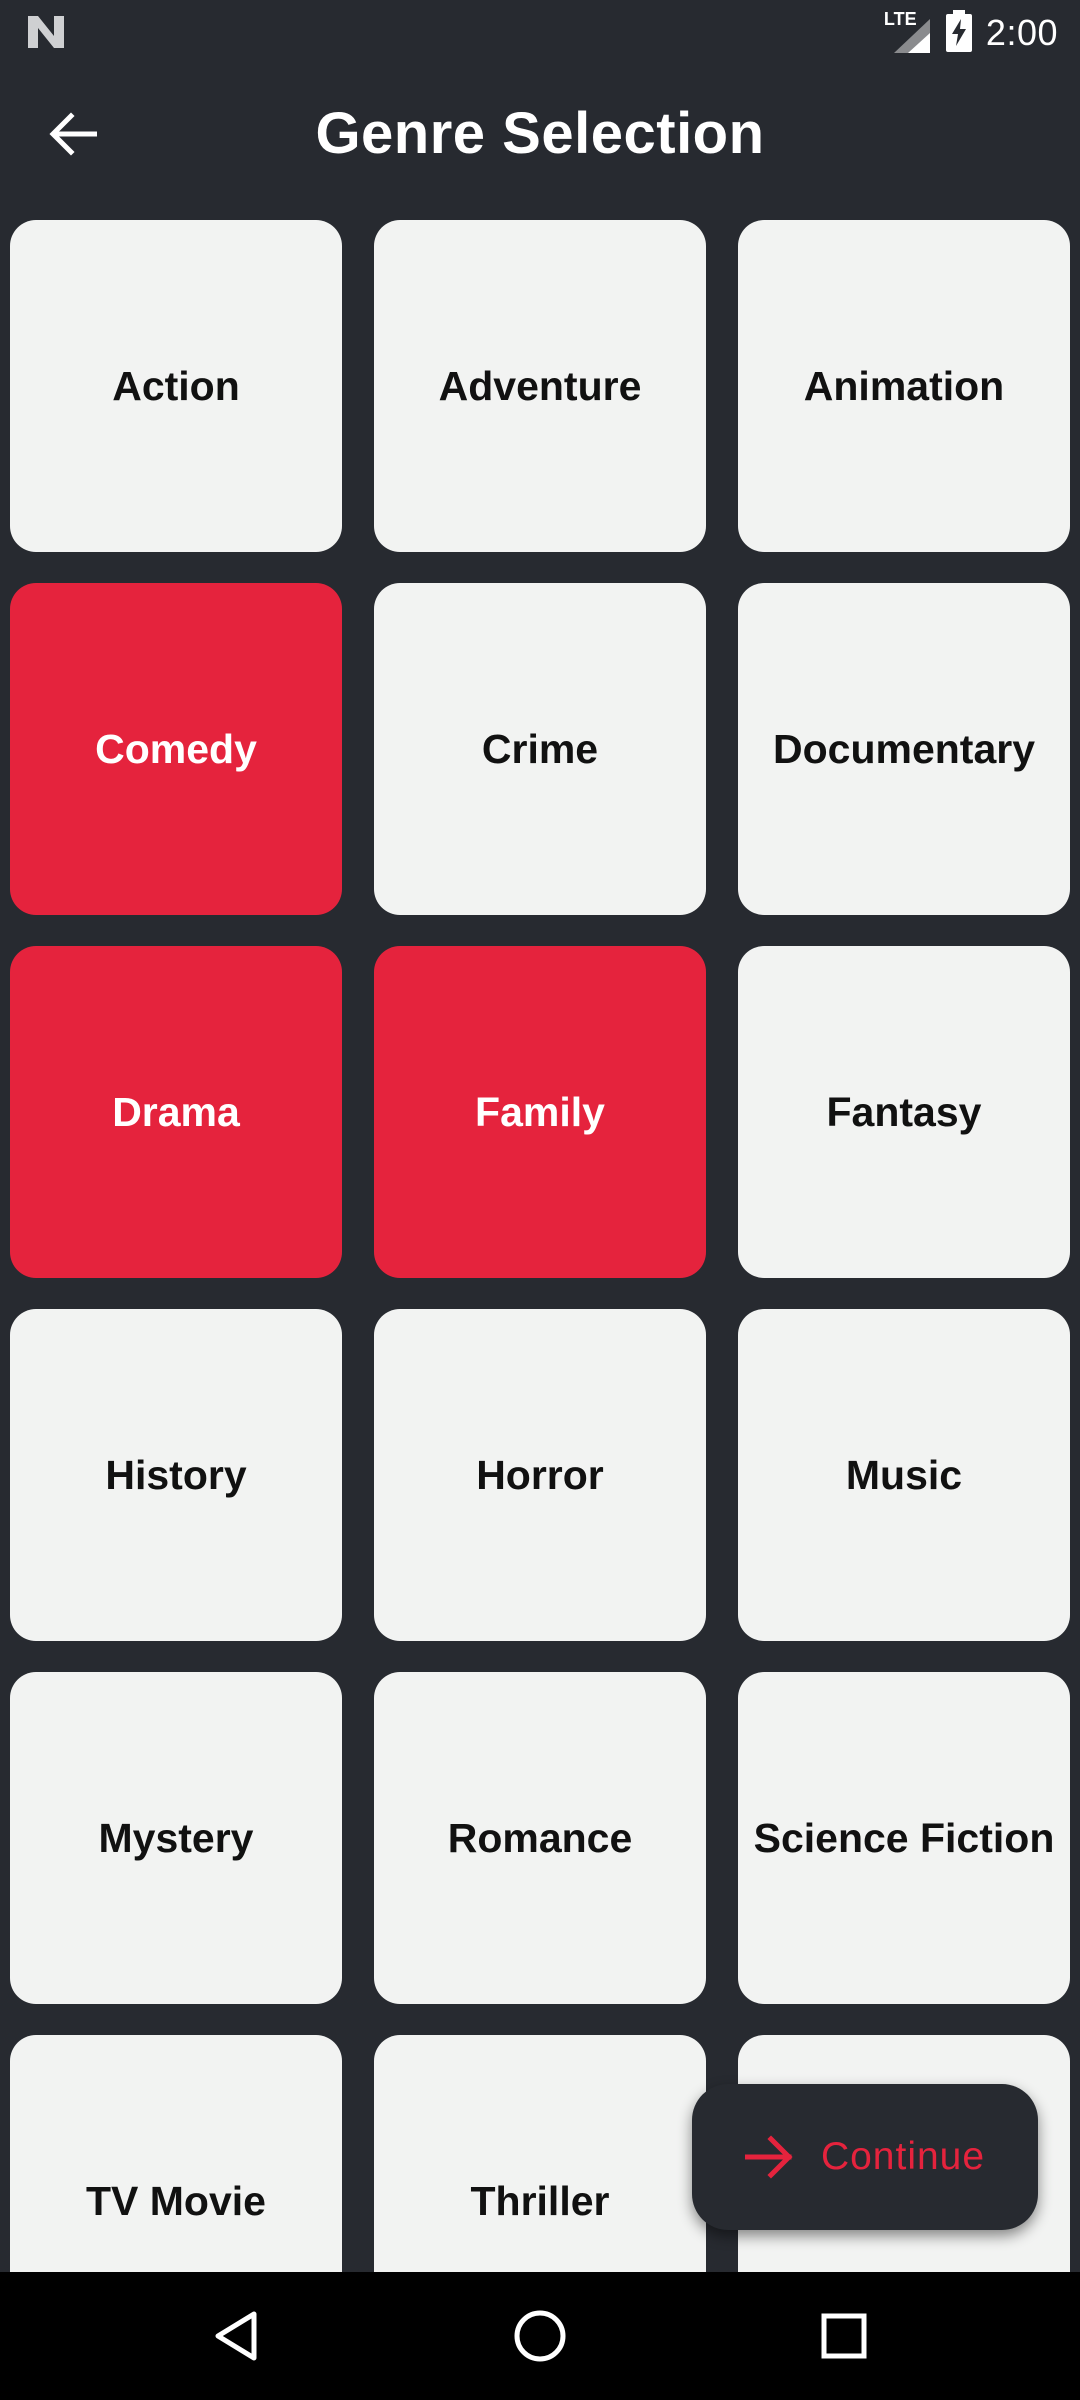 The width and height of the screenshot is (1080, 2400). I want to click on genre-label: Crime, so click(540, 748).